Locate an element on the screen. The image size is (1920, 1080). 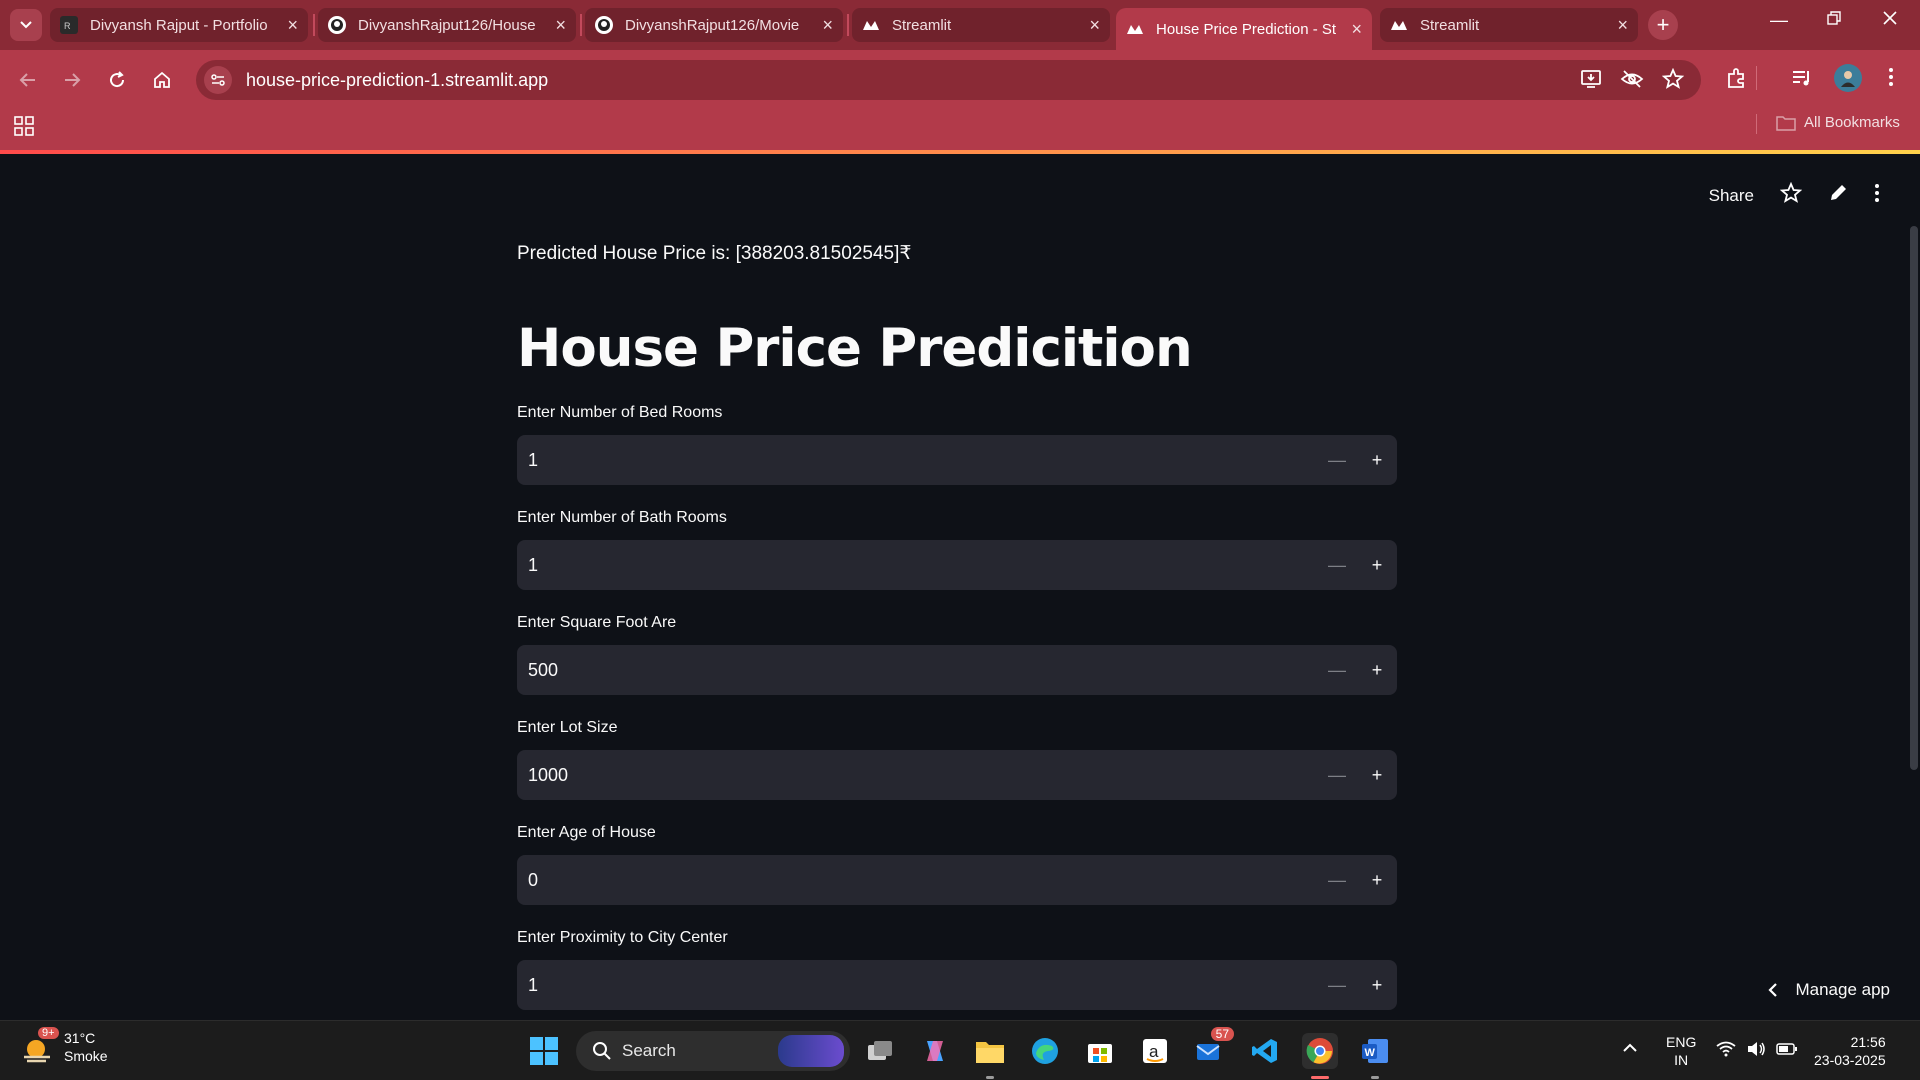
file-explorer-icon is located at coordinates (990, 1056).